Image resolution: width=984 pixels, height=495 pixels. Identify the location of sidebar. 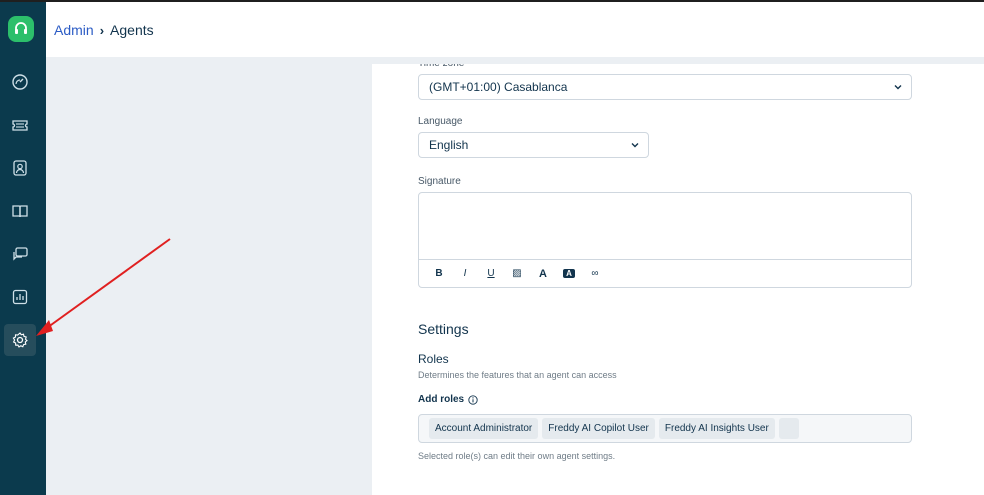
(23, 248).